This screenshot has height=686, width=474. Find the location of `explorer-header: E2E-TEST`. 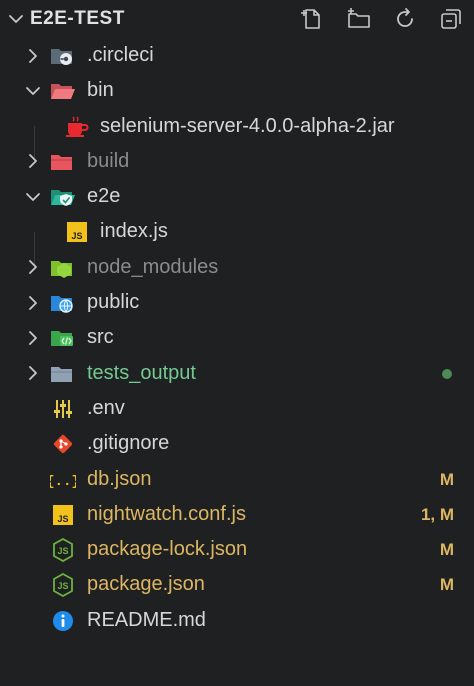

explorer-header: E2E-TEST is located at coordinates (237, 19).